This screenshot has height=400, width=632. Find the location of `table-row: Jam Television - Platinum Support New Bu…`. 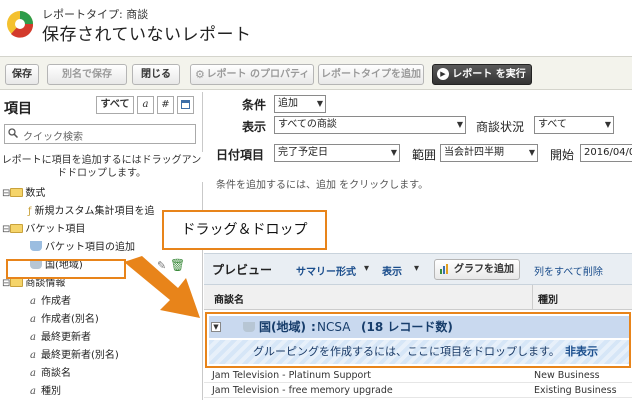

table-row: Jam Television - Platinum Support New Bu… is located at coordinates (418, 375).